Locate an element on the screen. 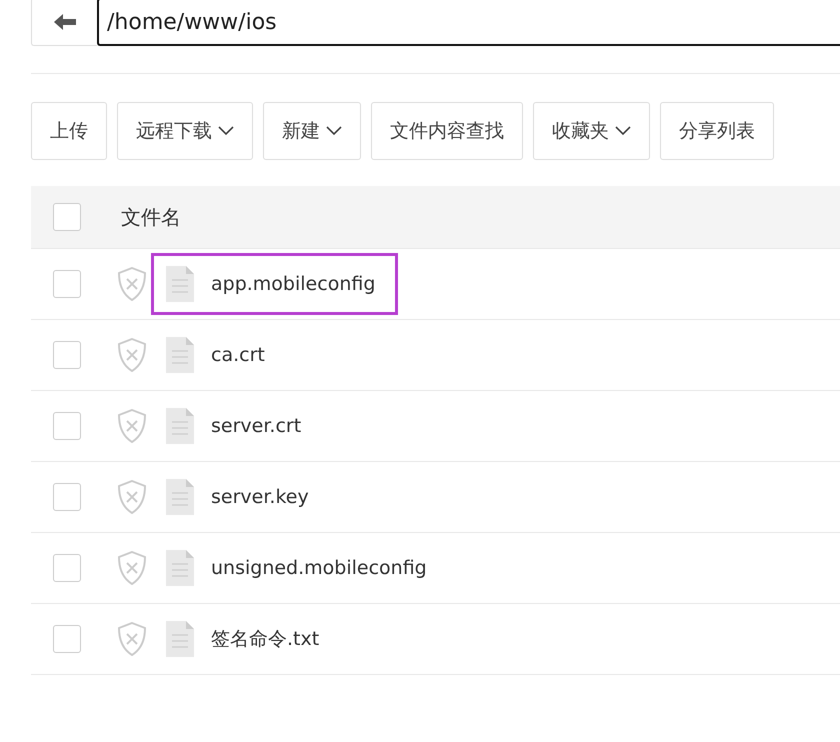 Image resolution: width=840 pixels, height=742 pixels. file-name: server.key is located at coordinates (260, 497).